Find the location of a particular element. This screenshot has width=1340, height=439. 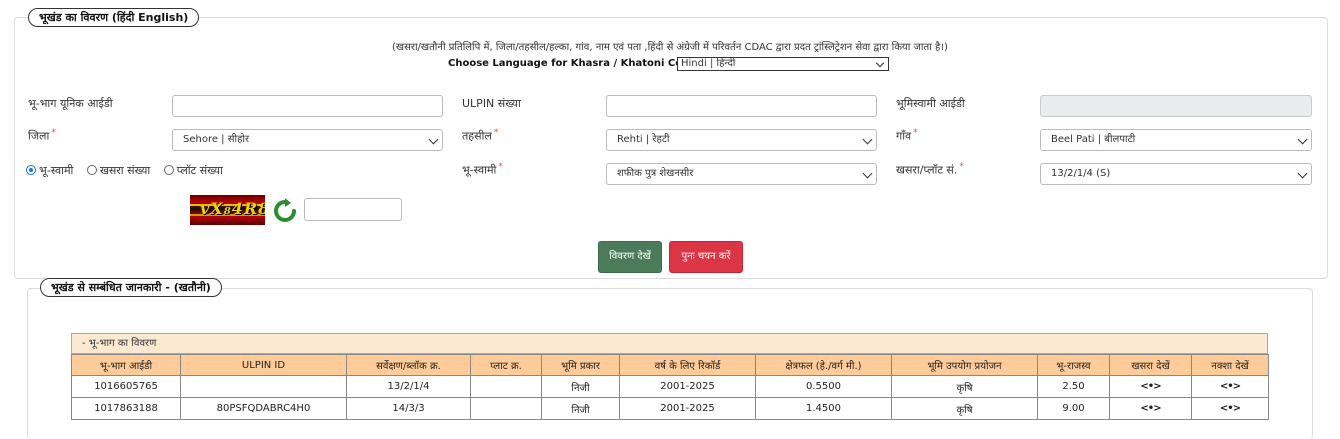

village-label-text: गाँव is located at coordinates (904, 136).